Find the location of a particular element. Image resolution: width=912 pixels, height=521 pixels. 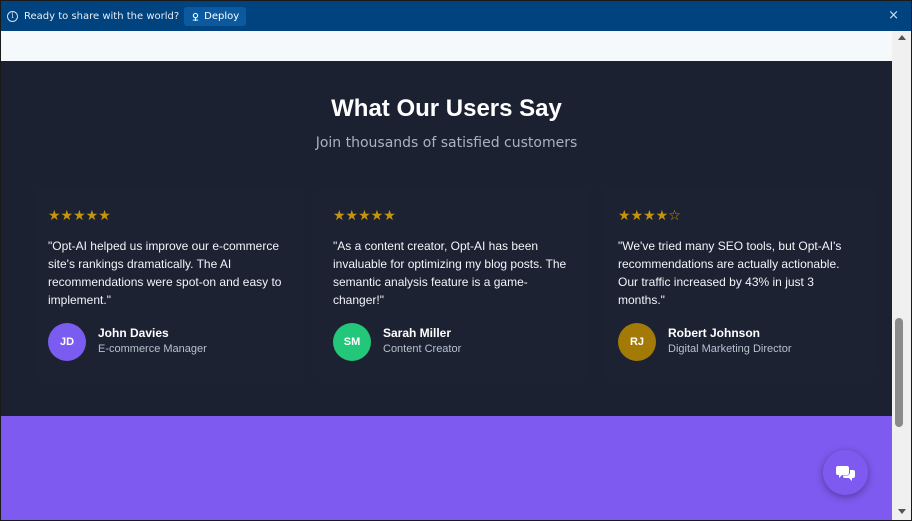

section-subtitle: Join thousands of satisfied customers is located at coordinates (446, 143).